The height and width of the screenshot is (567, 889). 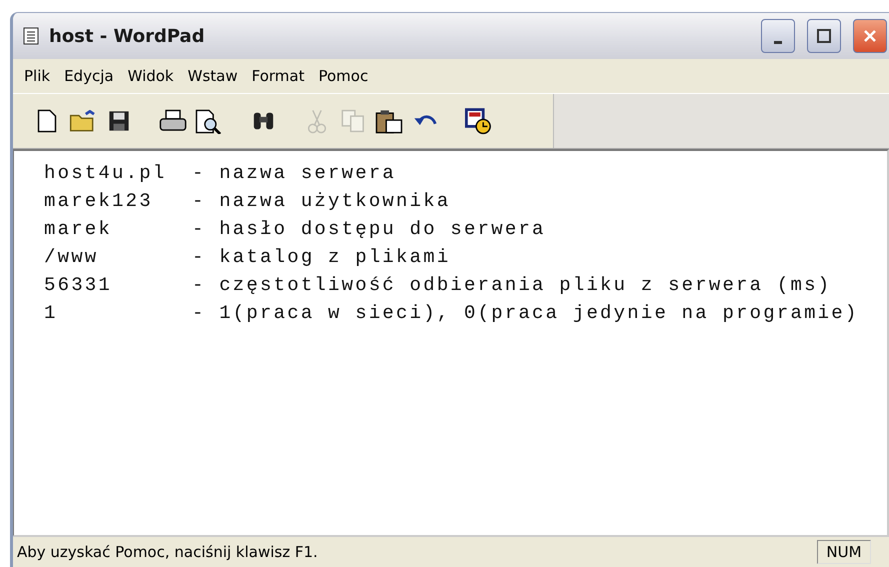 I want to click on maximize-icon, so click(x=824, y=36).